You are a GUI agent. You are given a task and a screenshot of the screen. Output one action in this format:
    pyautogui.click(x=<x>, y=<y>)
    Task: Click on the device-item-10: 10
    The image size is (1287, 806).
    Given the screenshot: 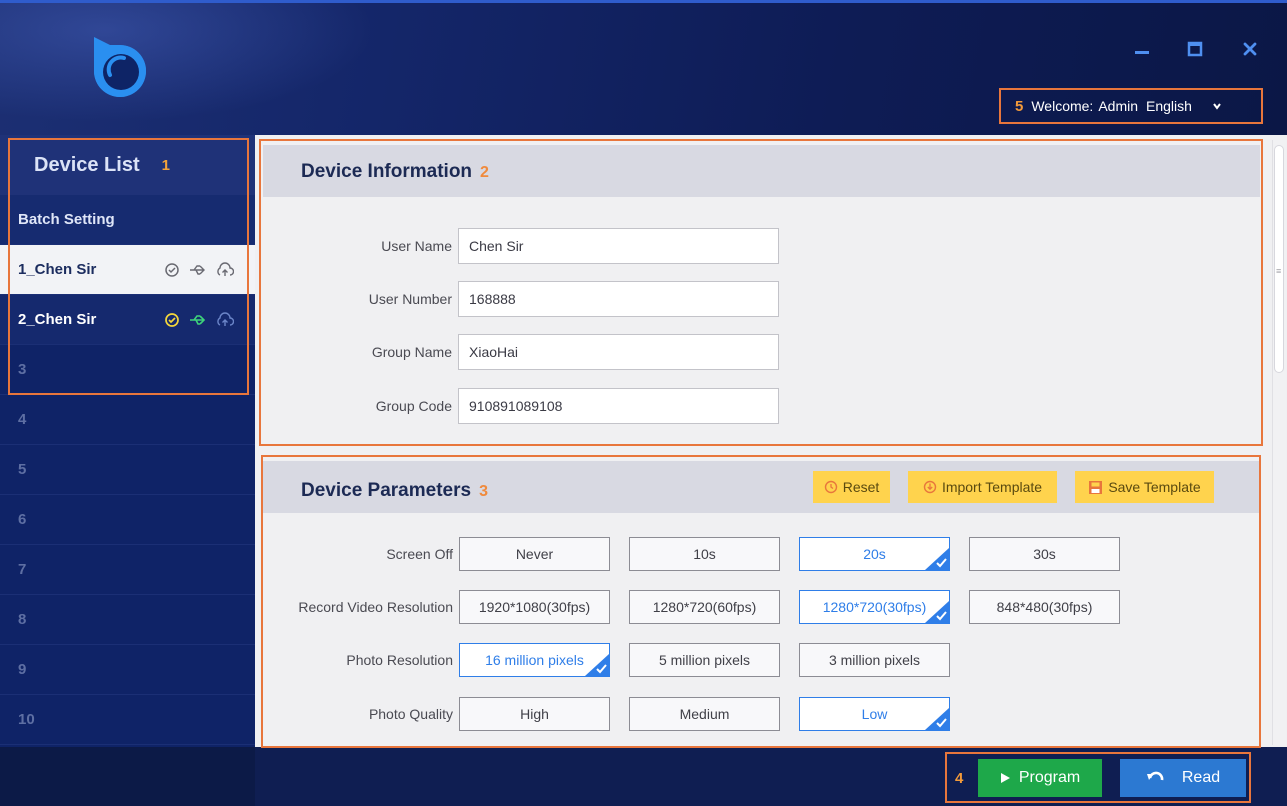 What is the action you would take?
    pyautogui.click(x=127, y=720)
    